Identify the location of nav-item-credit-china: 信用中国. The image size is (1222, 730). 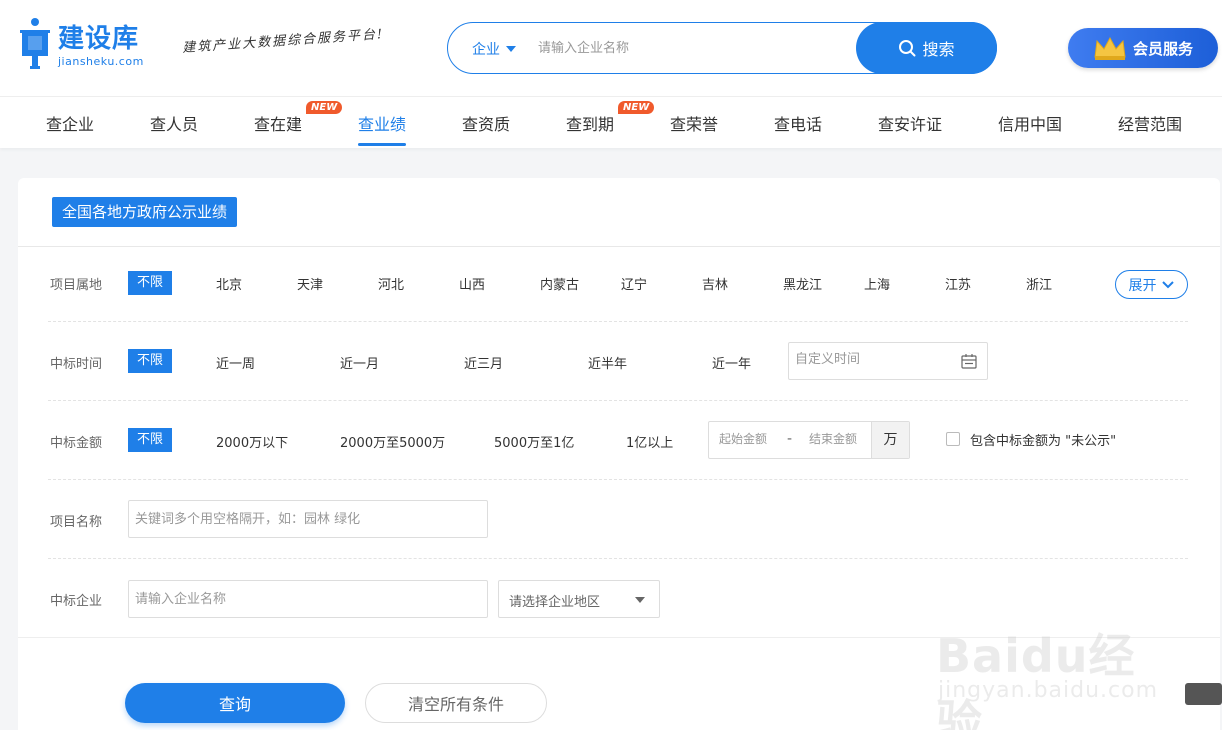
(1030, 123).